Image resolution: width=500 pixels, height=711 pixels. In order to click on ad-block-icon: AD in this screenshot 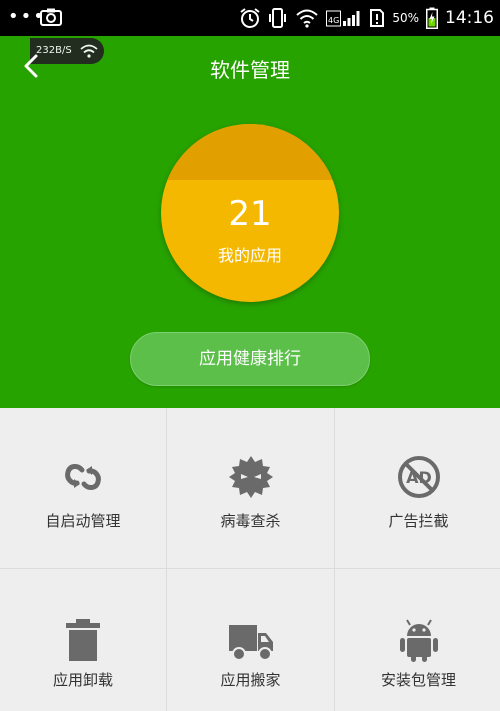, I will do `click(418, 477)`.